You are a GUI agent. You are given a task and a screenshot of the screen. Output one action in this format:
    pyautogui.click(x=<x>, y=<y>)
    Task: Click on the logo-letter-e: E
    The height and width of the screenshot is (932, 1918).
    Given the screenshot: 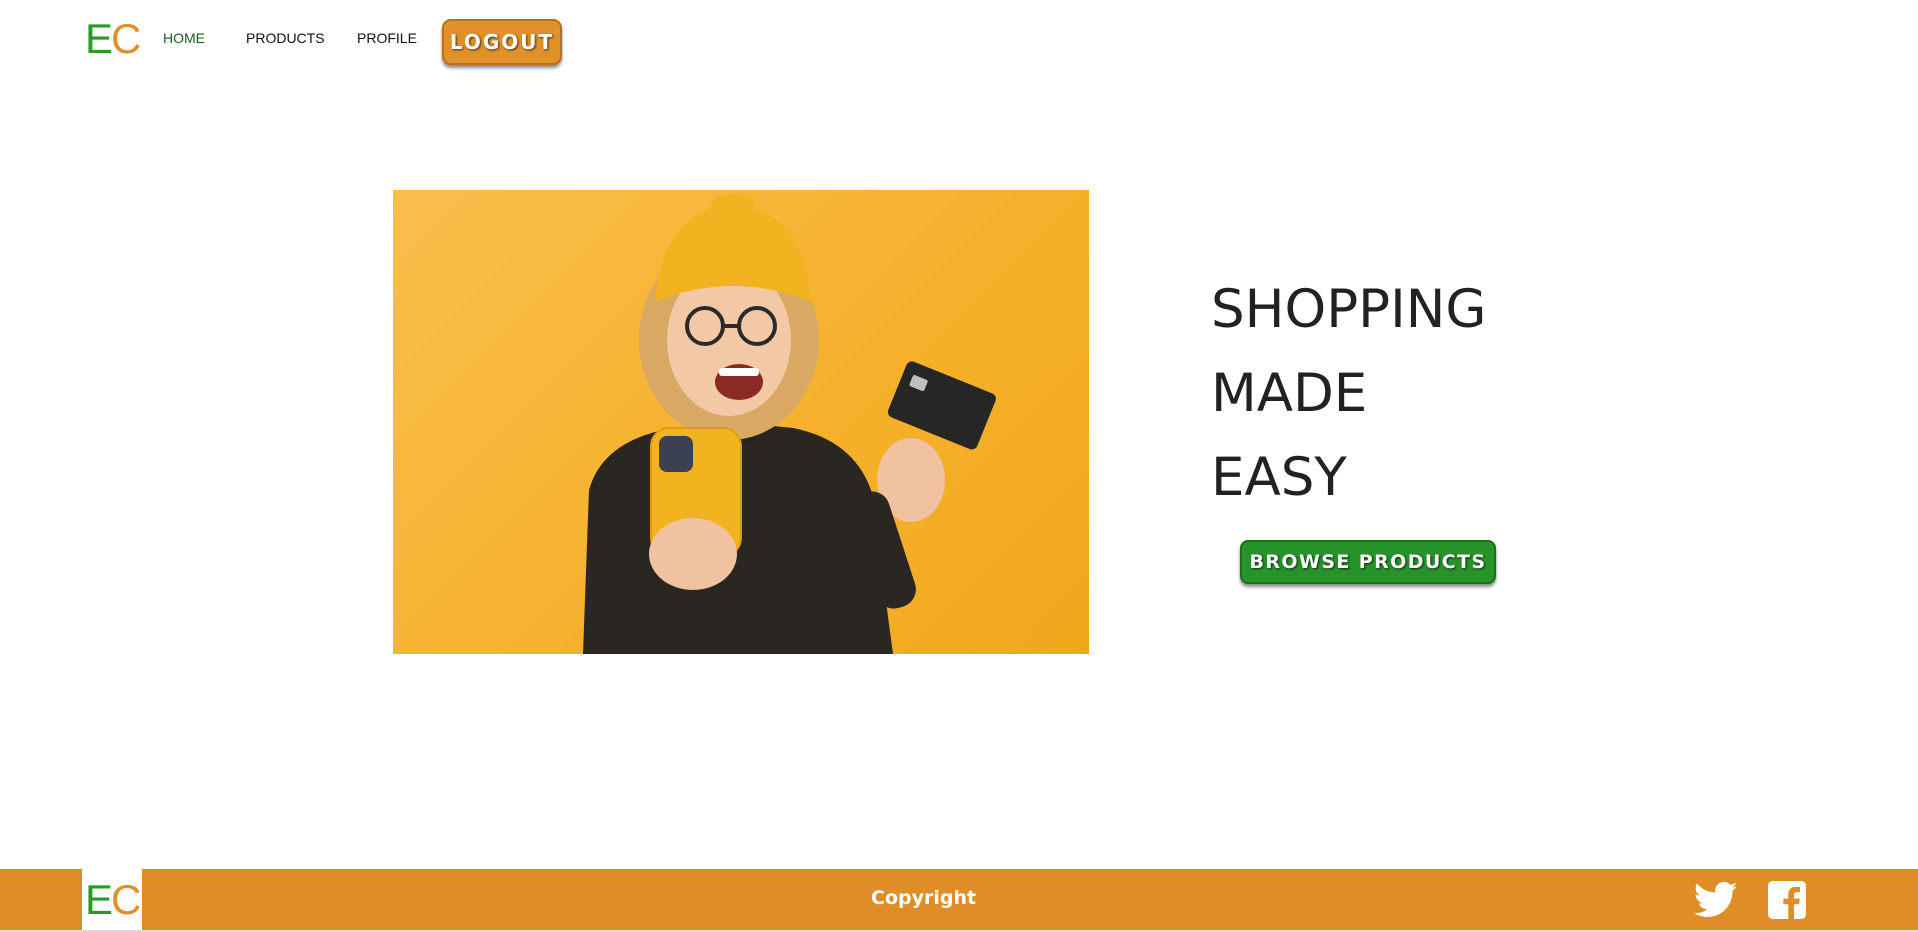 What is the action you would take?
    pyautogui.click(x=99, y=38)
    